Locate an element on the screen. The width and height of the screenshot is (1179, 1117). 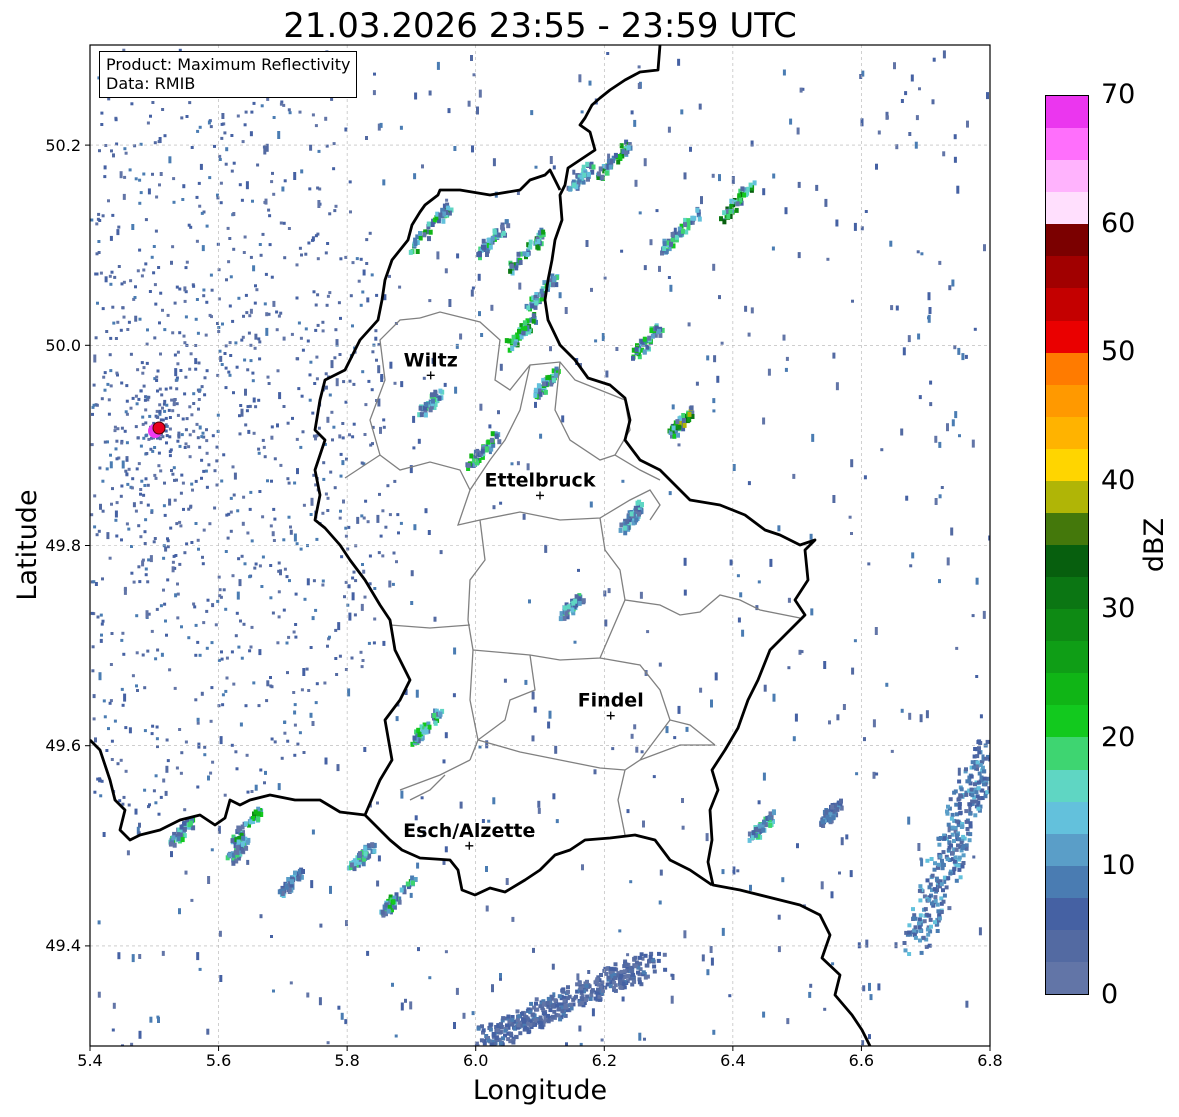
colorbar-tick-label: 40 is located at coordinates (1118, 480).